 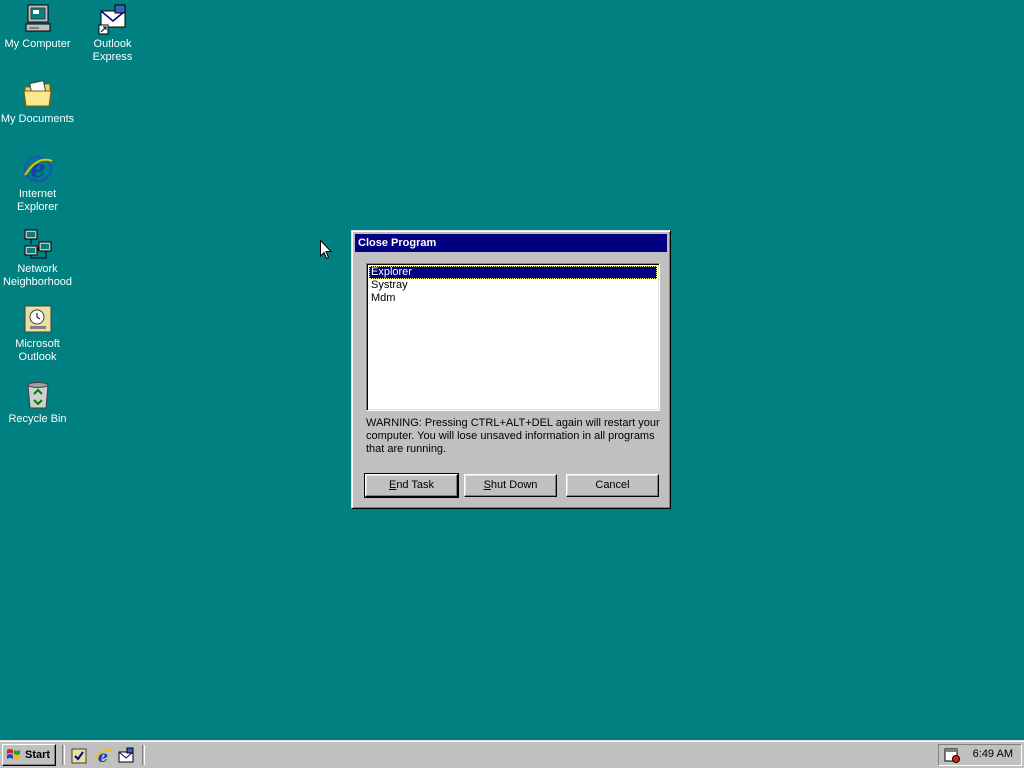 What do you see at coordinates (13, 754) in the screenshot?
I see `windows-logo-icon` at bounding box center [13, 754].